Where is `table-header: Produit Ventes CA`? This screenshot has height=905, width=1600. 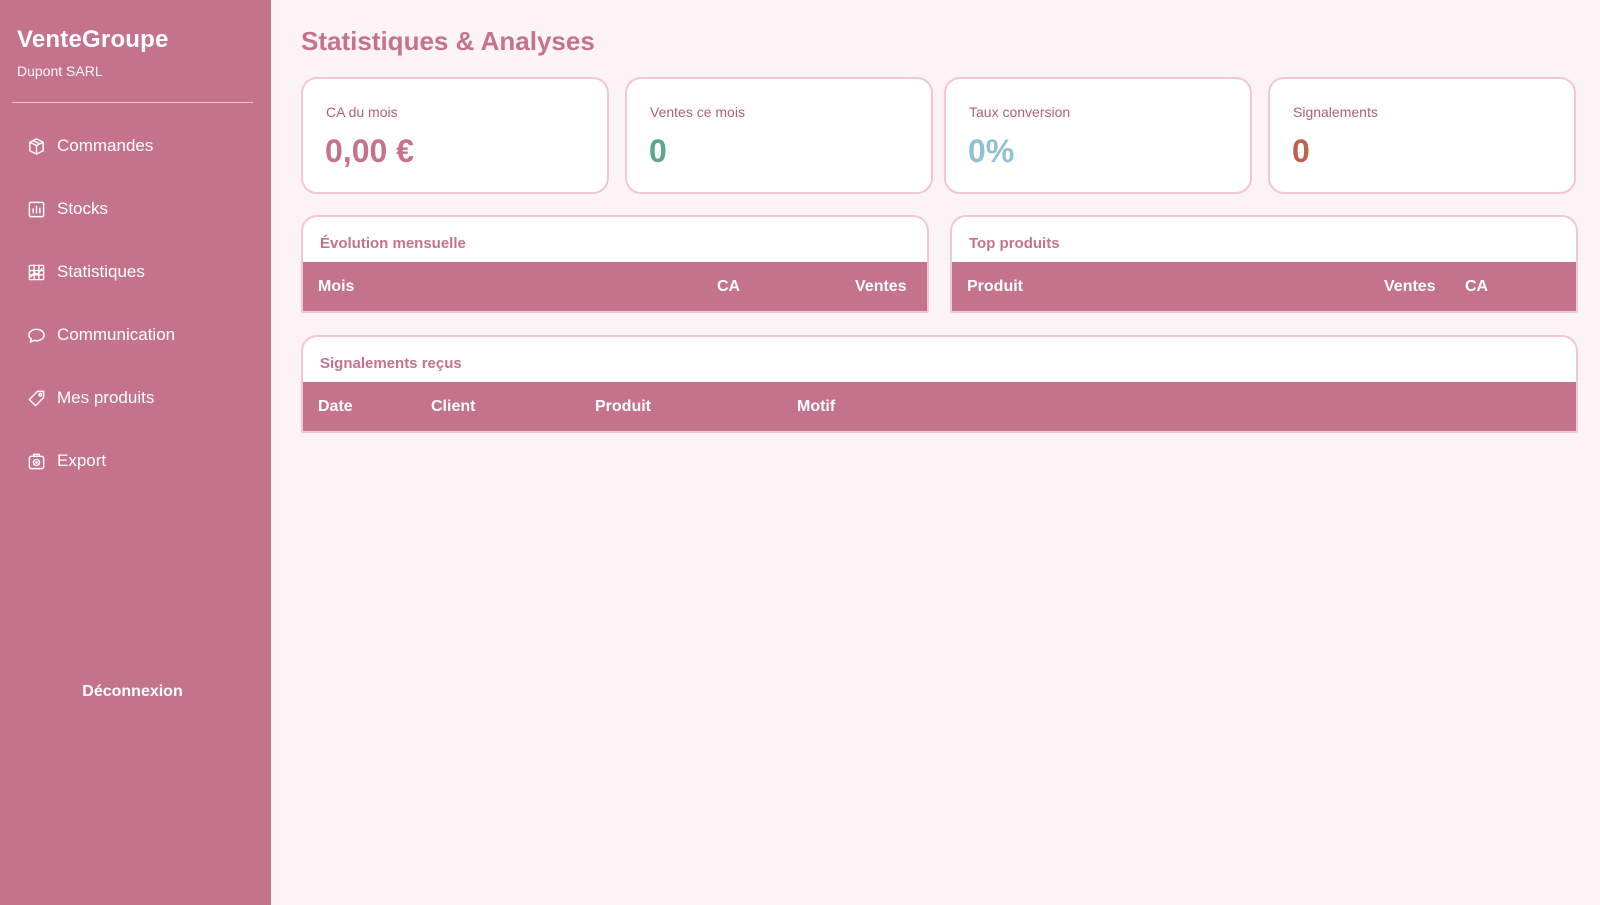
table-header: Produit Ventes CA is located at coordinates (1264, 286).